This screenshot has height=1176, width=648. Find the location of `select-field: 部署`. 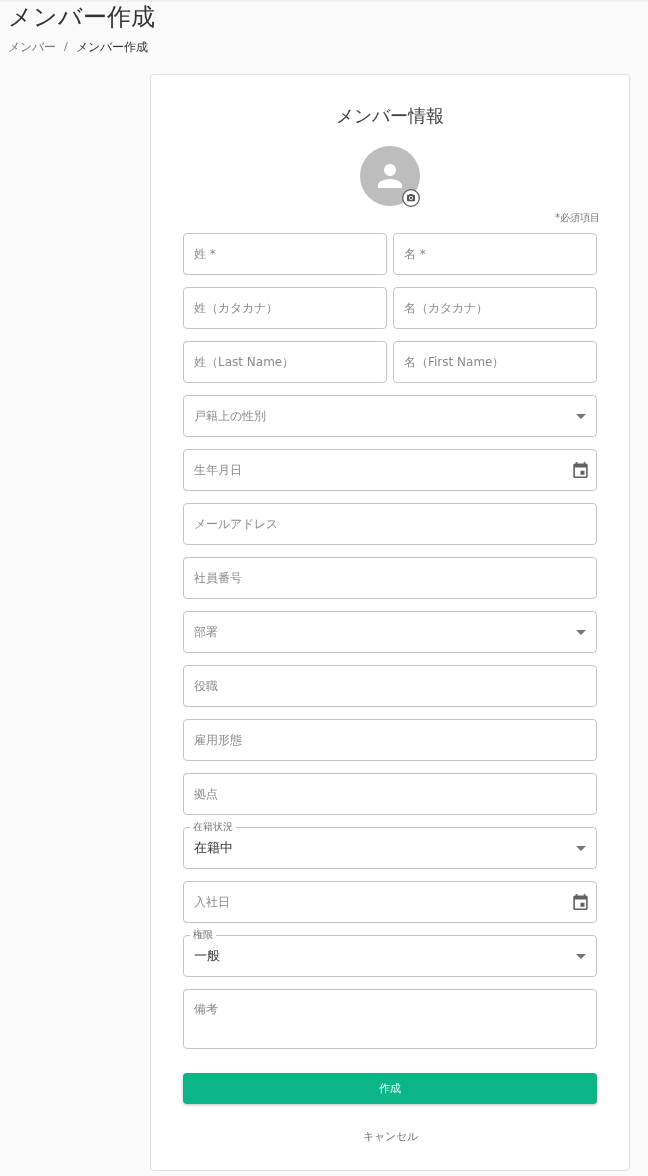

select-field: 部署 is located at coordinates (390, 632).